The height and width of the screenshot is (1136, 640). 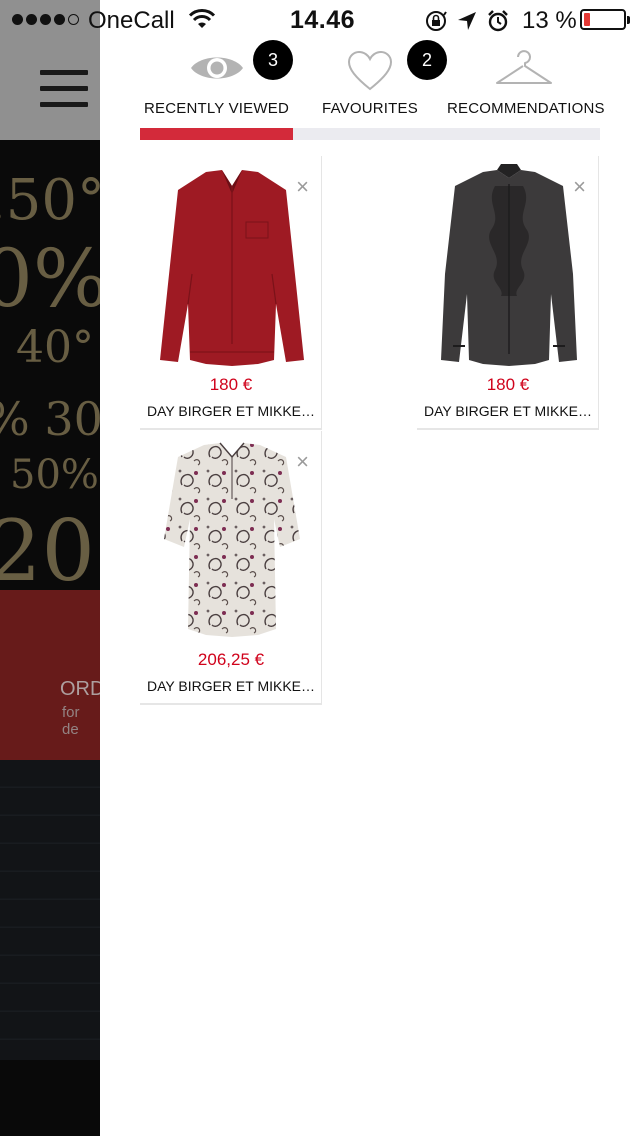 What do you see at coordinates (323, 20) in the screenshot?
I see `status-time: 14.46` at bounding box center [323, 20].